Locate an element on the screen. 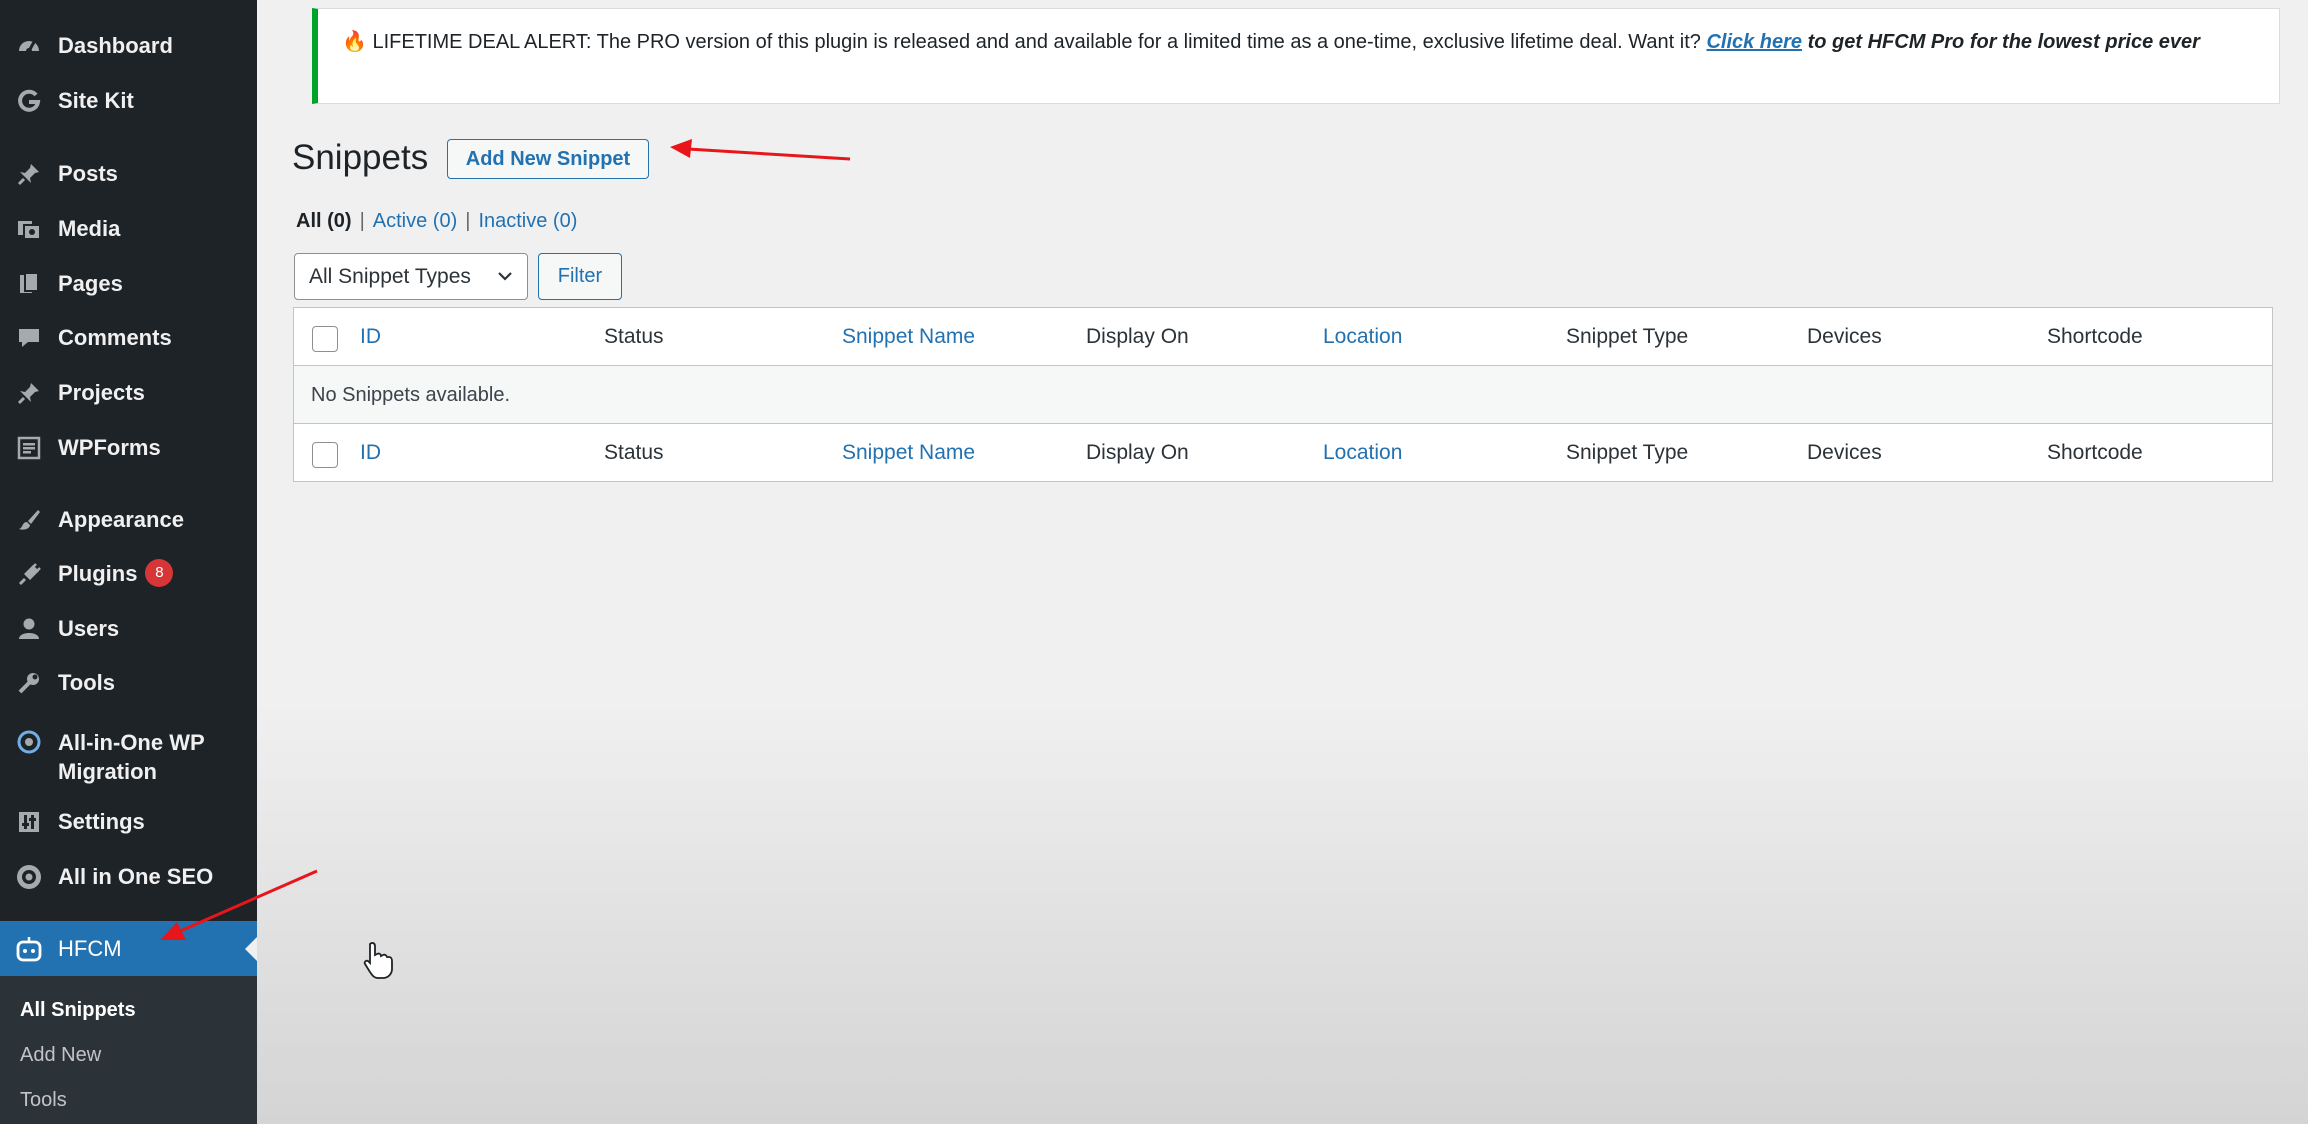  dashboard-icon is located at coordinates (29, 46).